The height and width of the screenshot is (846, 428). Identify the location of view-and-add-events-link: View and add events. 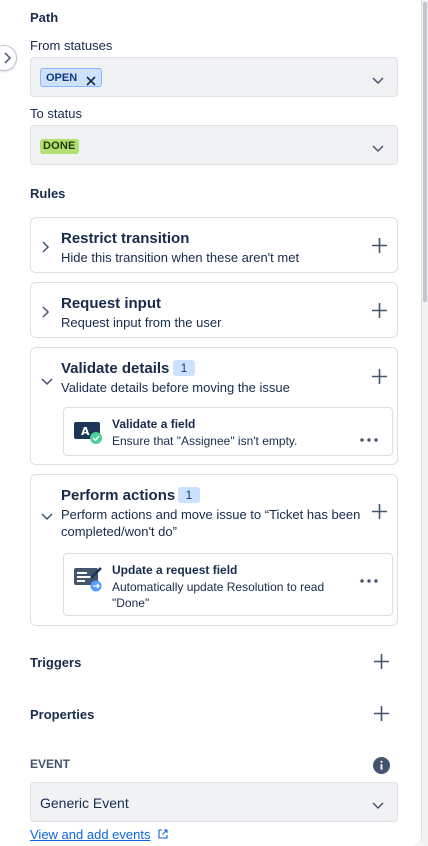
(90, 834).